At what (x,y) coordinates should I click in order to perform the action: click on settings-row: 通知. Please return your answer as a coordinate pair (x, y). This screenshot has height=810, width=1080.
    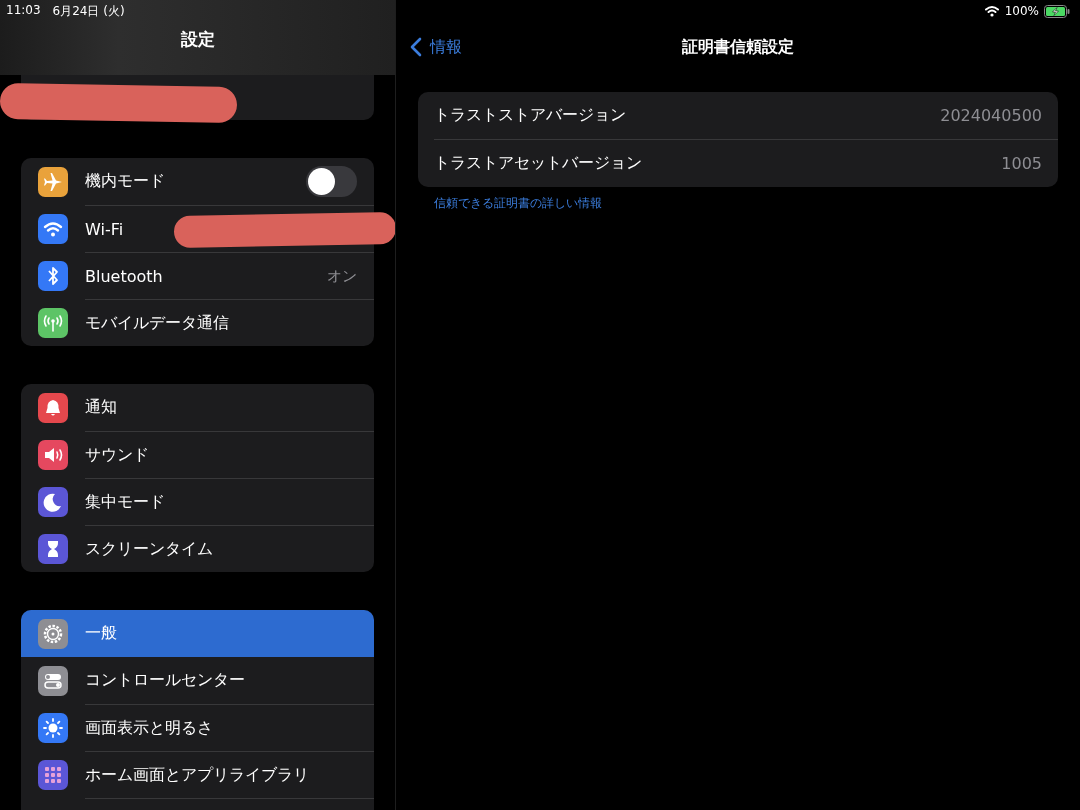
    Looking at the image, I should click on (197, 407).